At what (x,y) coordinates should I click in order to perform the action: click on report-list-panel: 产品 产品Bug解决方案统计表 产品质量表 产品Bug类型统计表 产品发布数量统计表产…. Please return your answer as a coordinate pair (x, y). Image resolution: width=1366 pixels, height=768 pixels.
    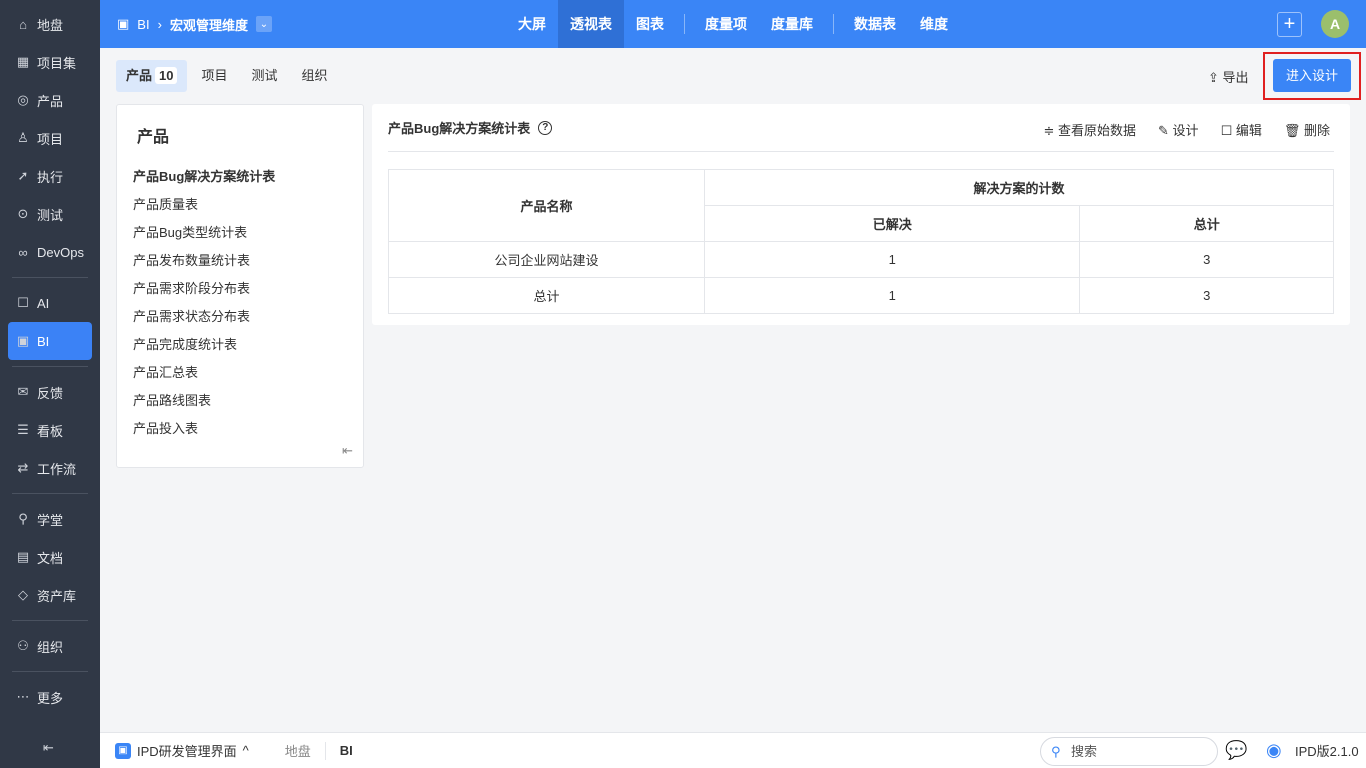
    Looking at the image, I should click on (240, 286).